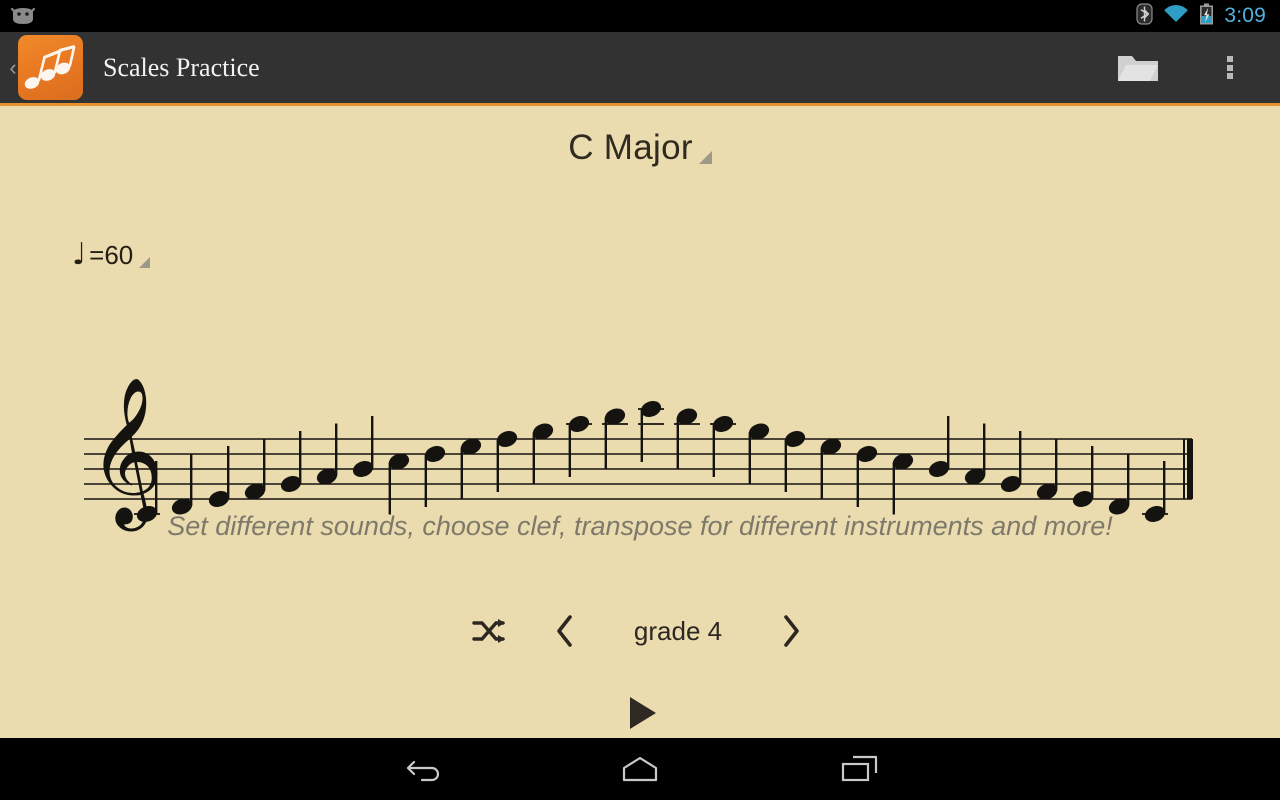 The image size is (1280, 800). What do you see at coordinates (568, 16) in the screenshot?
I see `status-bar-left` at bounding box center [568, 16].